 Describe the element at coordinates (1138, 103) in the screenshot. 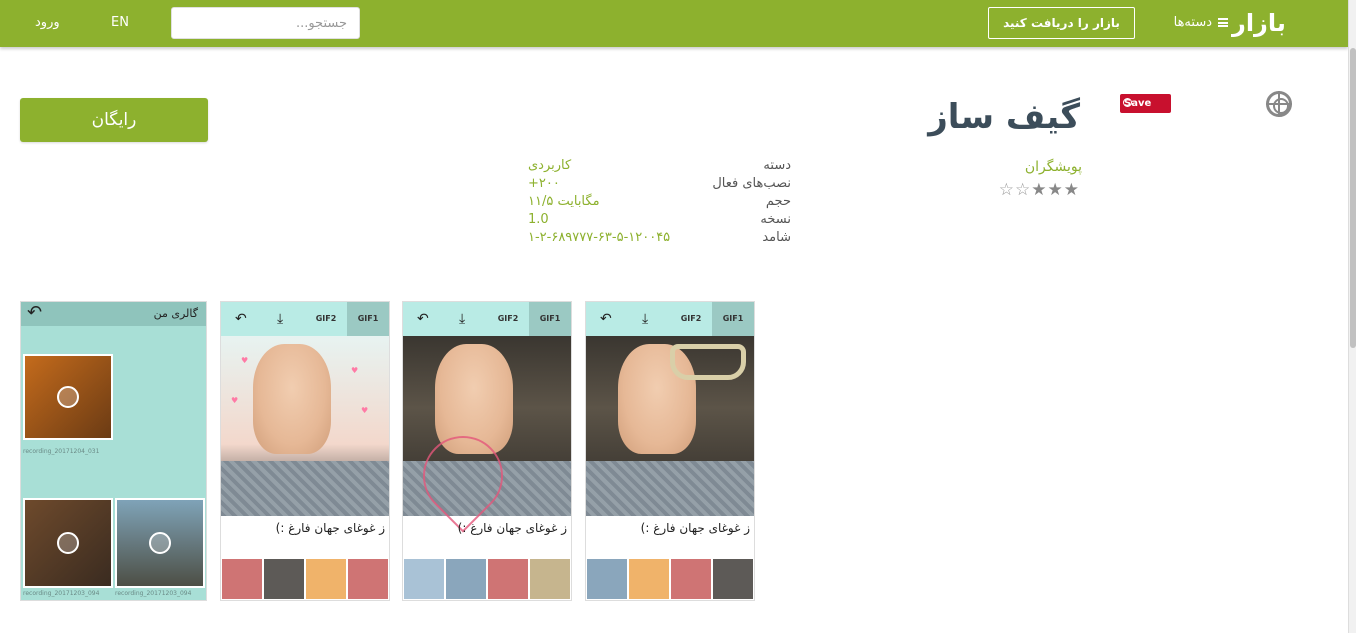

I see `save-label: Save` at that location.